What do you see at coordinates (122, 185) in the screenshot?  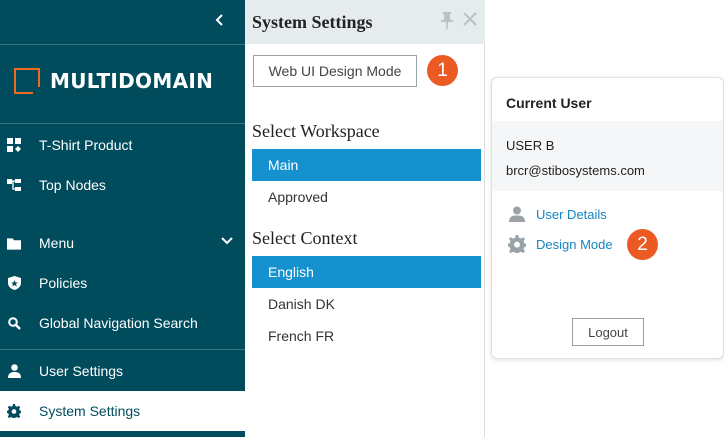 I see `sidebar-item-top-nodes: Top Nodes` at bounding box center [122, 185].